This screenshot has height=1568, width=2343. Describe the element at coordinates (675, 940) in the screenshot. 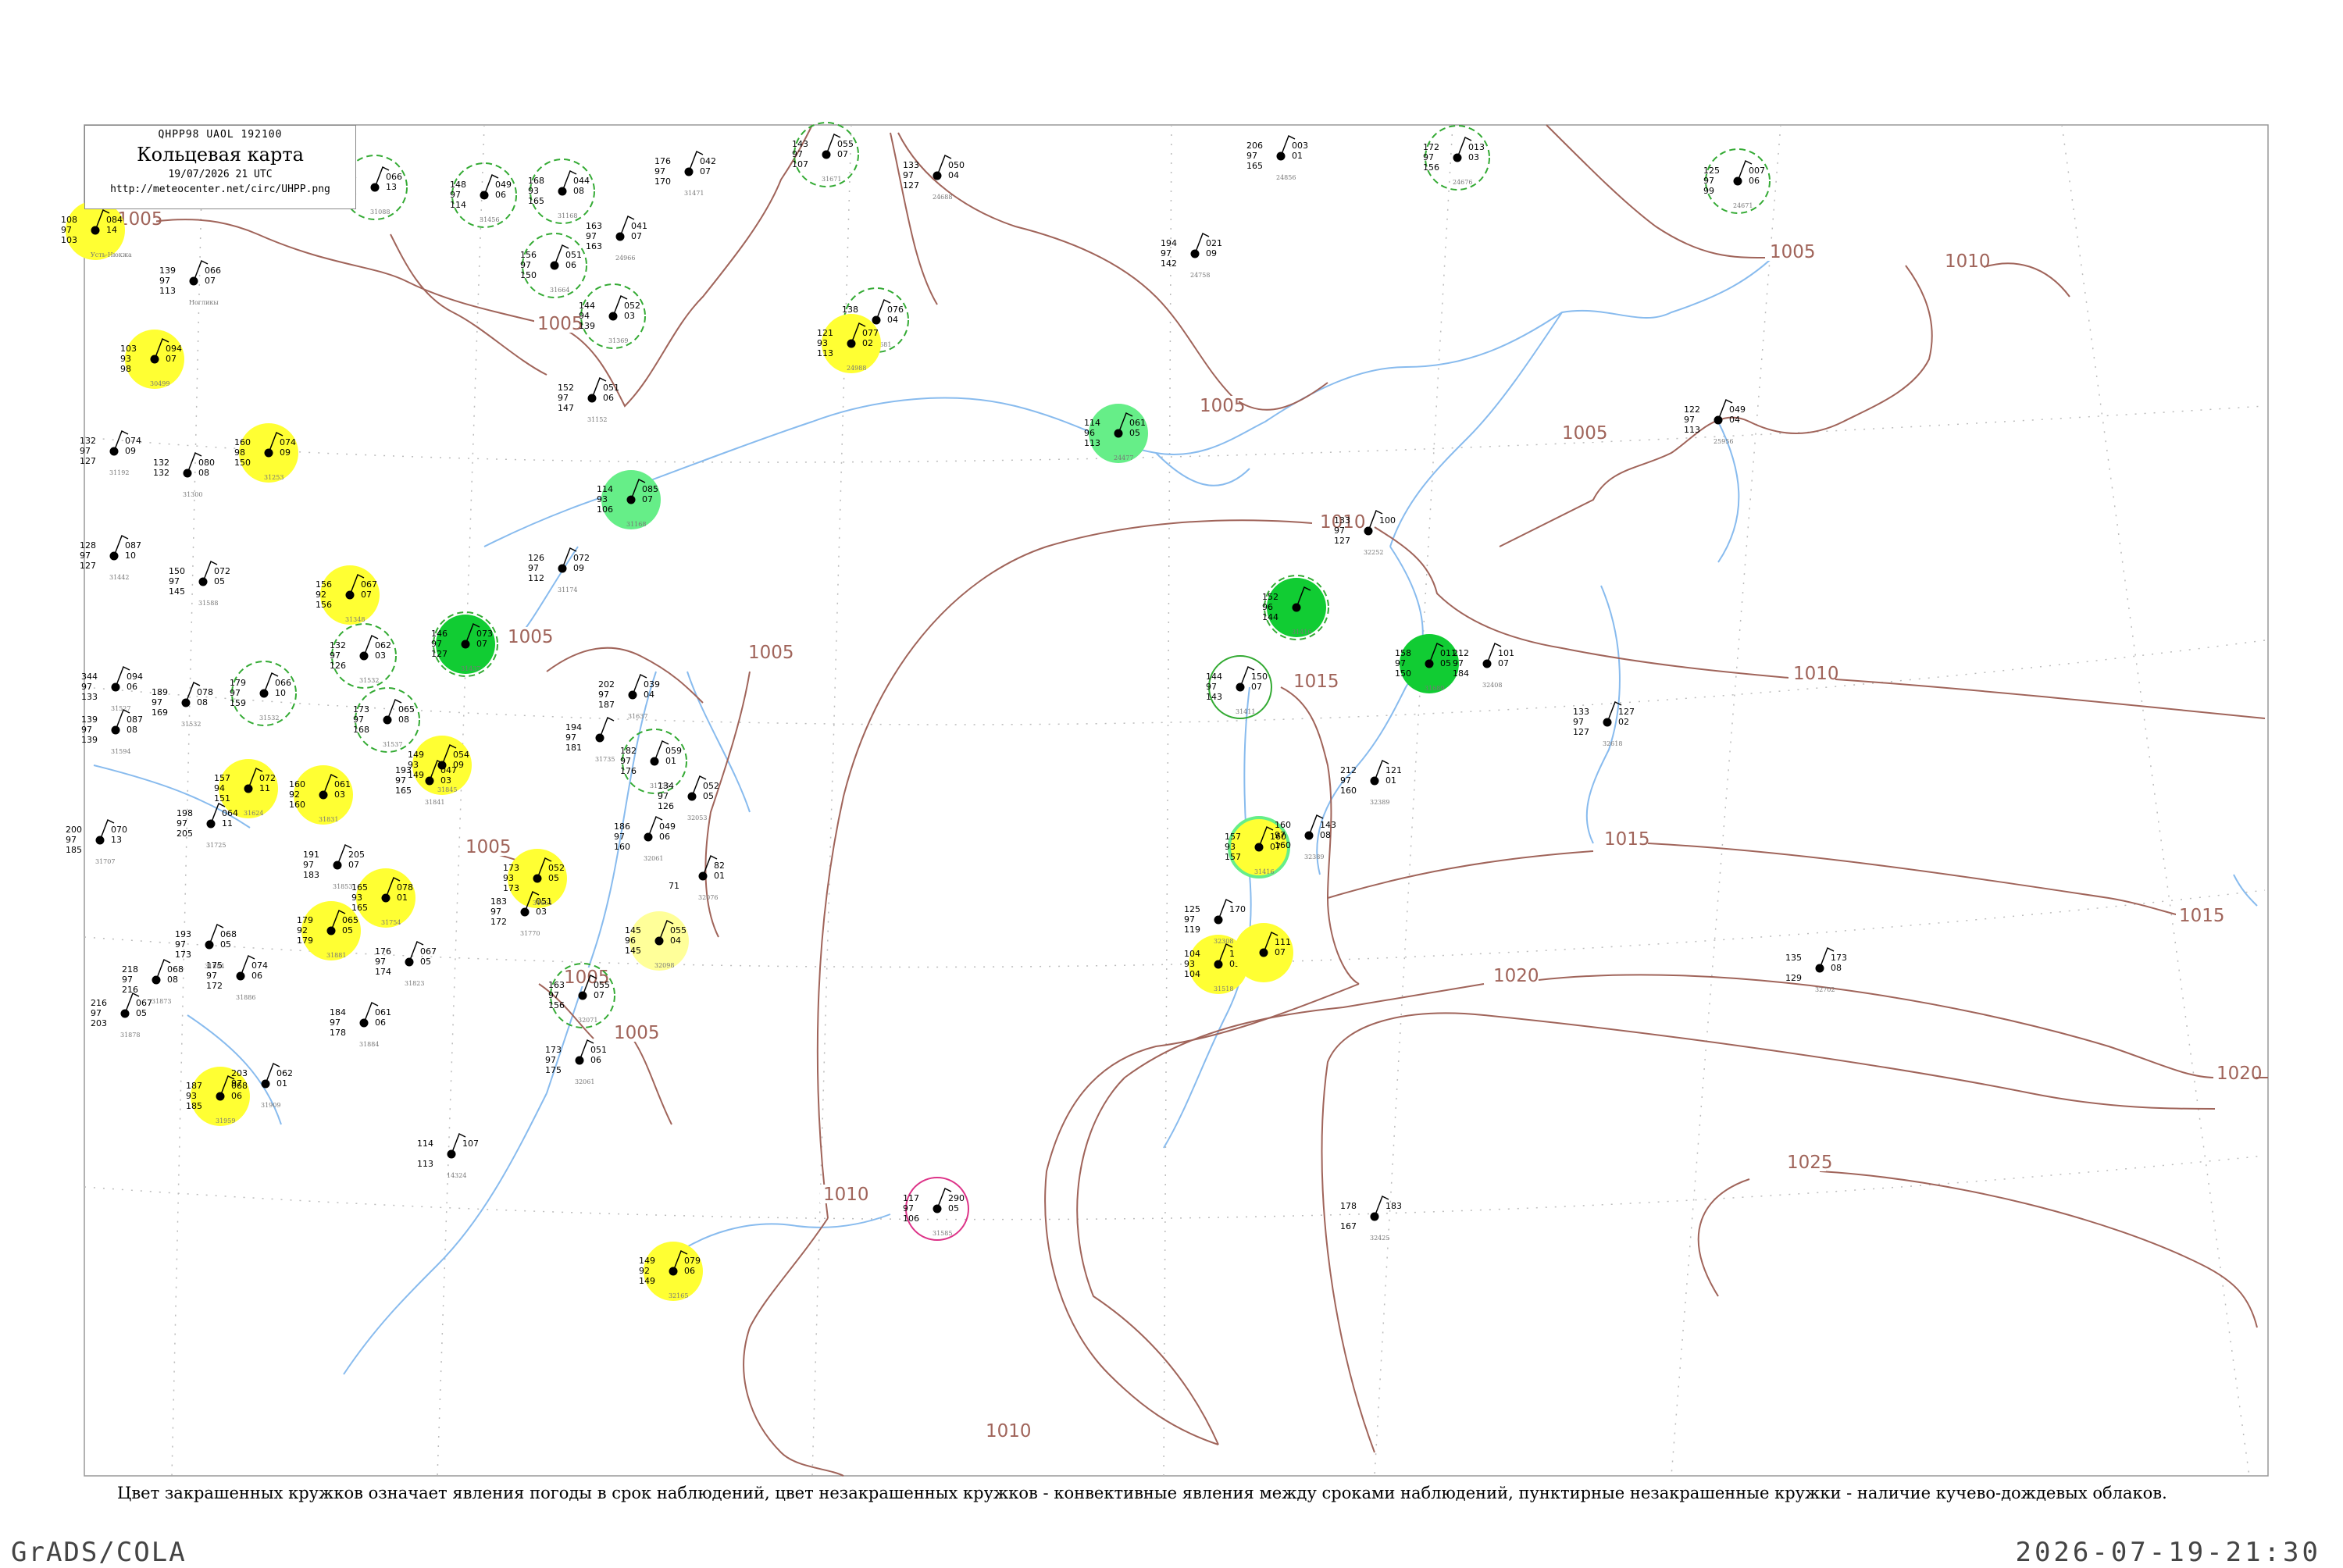

I see `station-value: 04` at that location.